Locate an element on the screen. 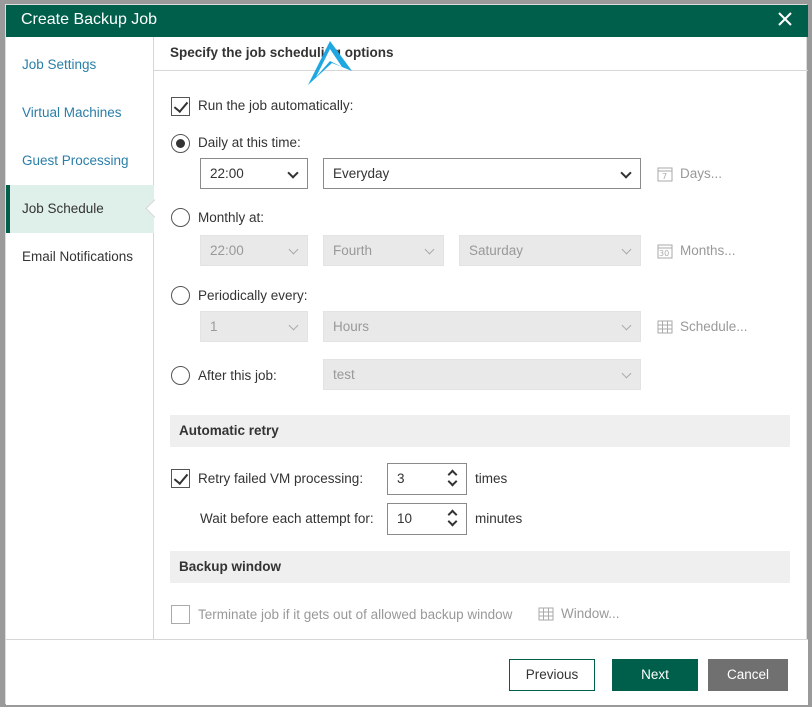  section-title: Specify the job scheduling options is located at coordinates (481, 54).